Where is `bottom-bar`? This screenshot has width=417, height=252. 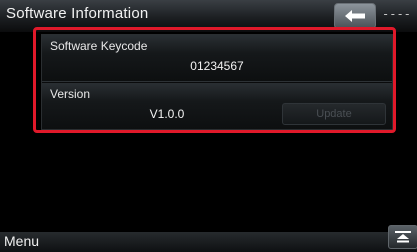 bottom-bar is located at coordinates (208, 242).